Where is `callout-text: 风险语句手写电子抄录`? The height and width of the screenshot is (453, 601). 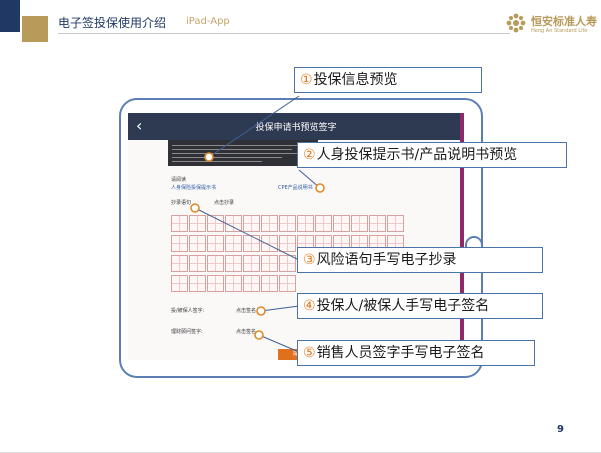 callout-text: 风险语句手写电子抄录 is located at coordinates (386, 260).